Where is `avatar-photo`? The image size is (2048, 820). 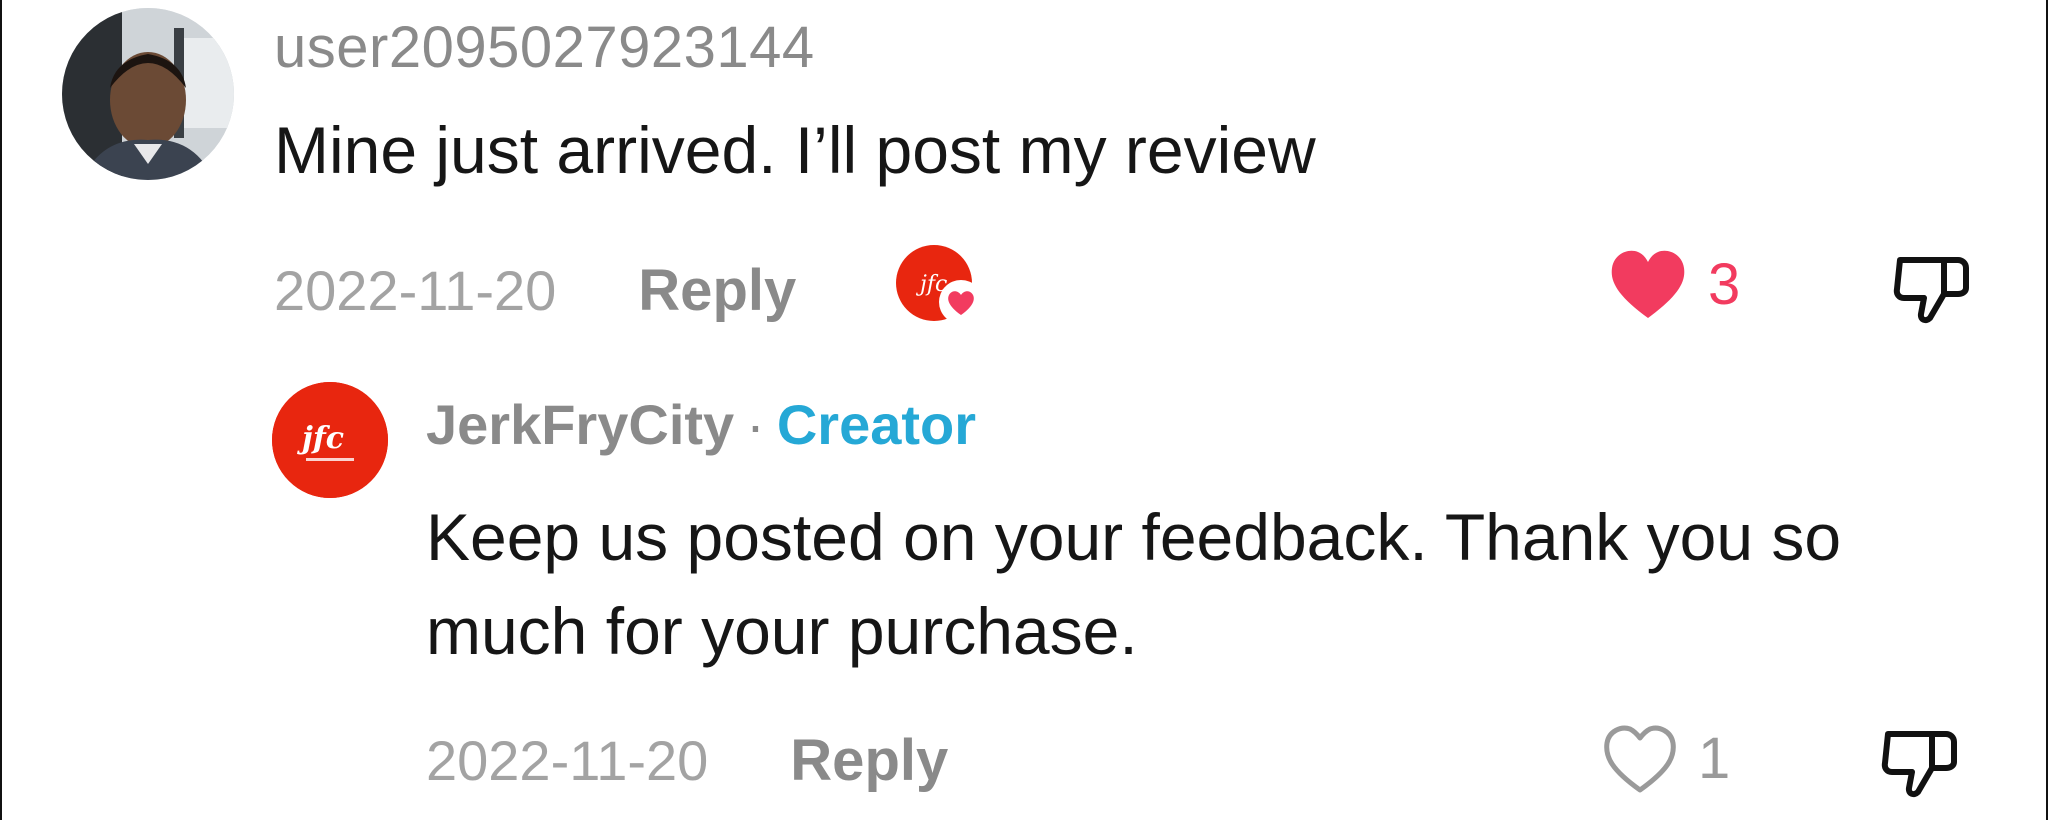
avatar-photo is located at coordinates (148, 94).